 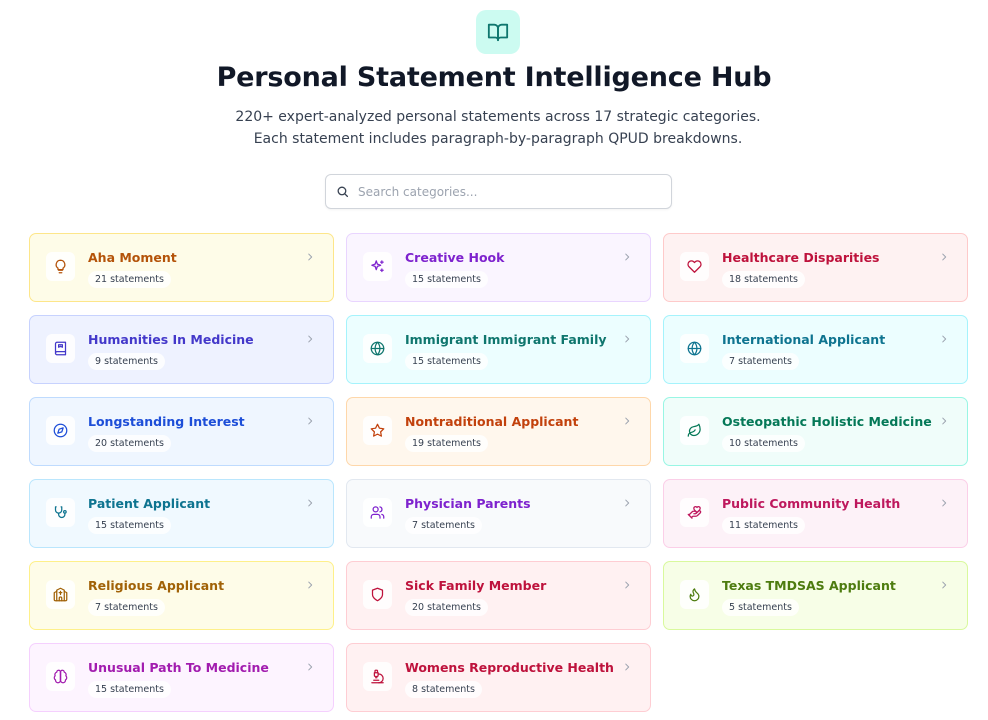 What do you see at coordinates (171, 339) in the screenshot?
I see `category-name: Humanities In Medicine` at bounding box center [171, 339].